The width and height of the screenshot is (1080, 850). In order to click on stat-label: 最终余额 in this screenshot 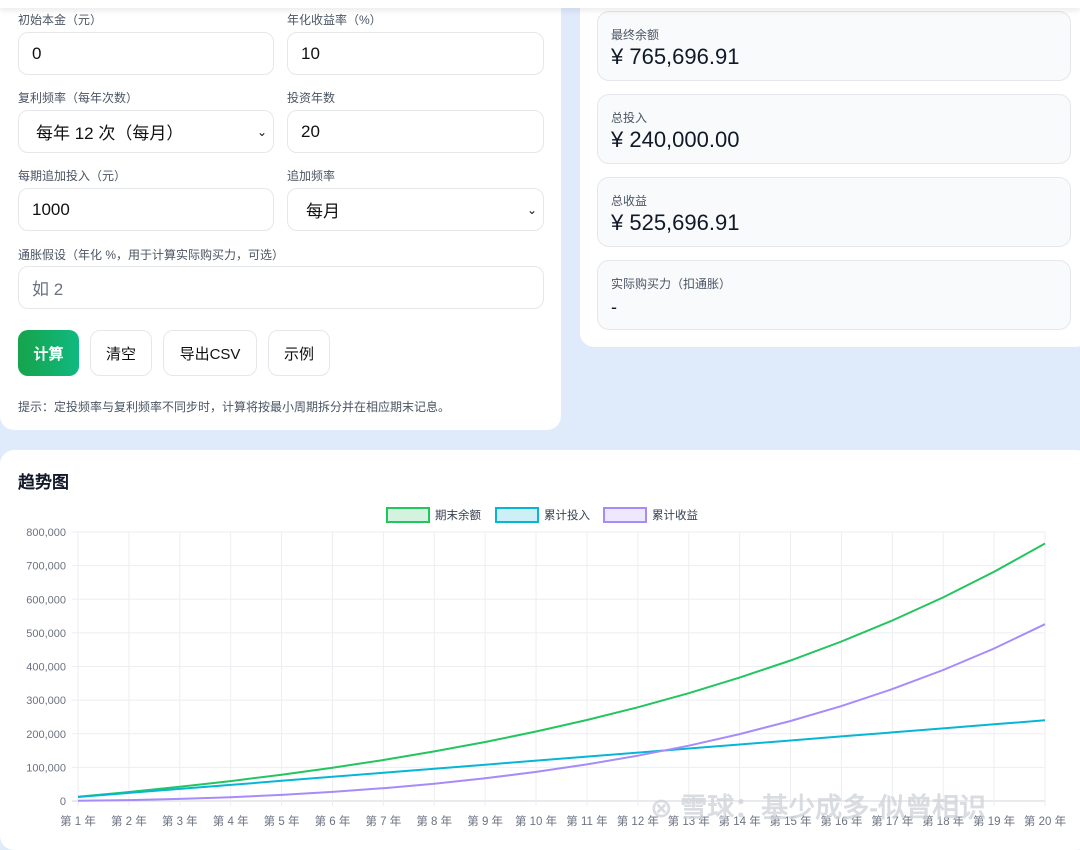, I will do `click(635, 34)`.